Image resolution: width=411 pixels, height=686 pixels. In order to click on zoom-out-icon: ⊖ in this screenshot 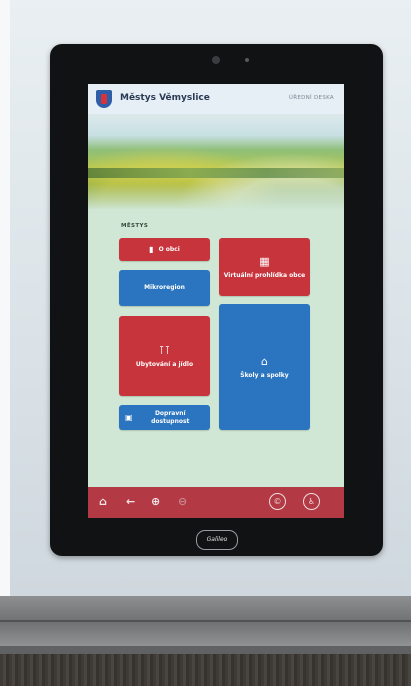, I will do `click(182, 502)`.